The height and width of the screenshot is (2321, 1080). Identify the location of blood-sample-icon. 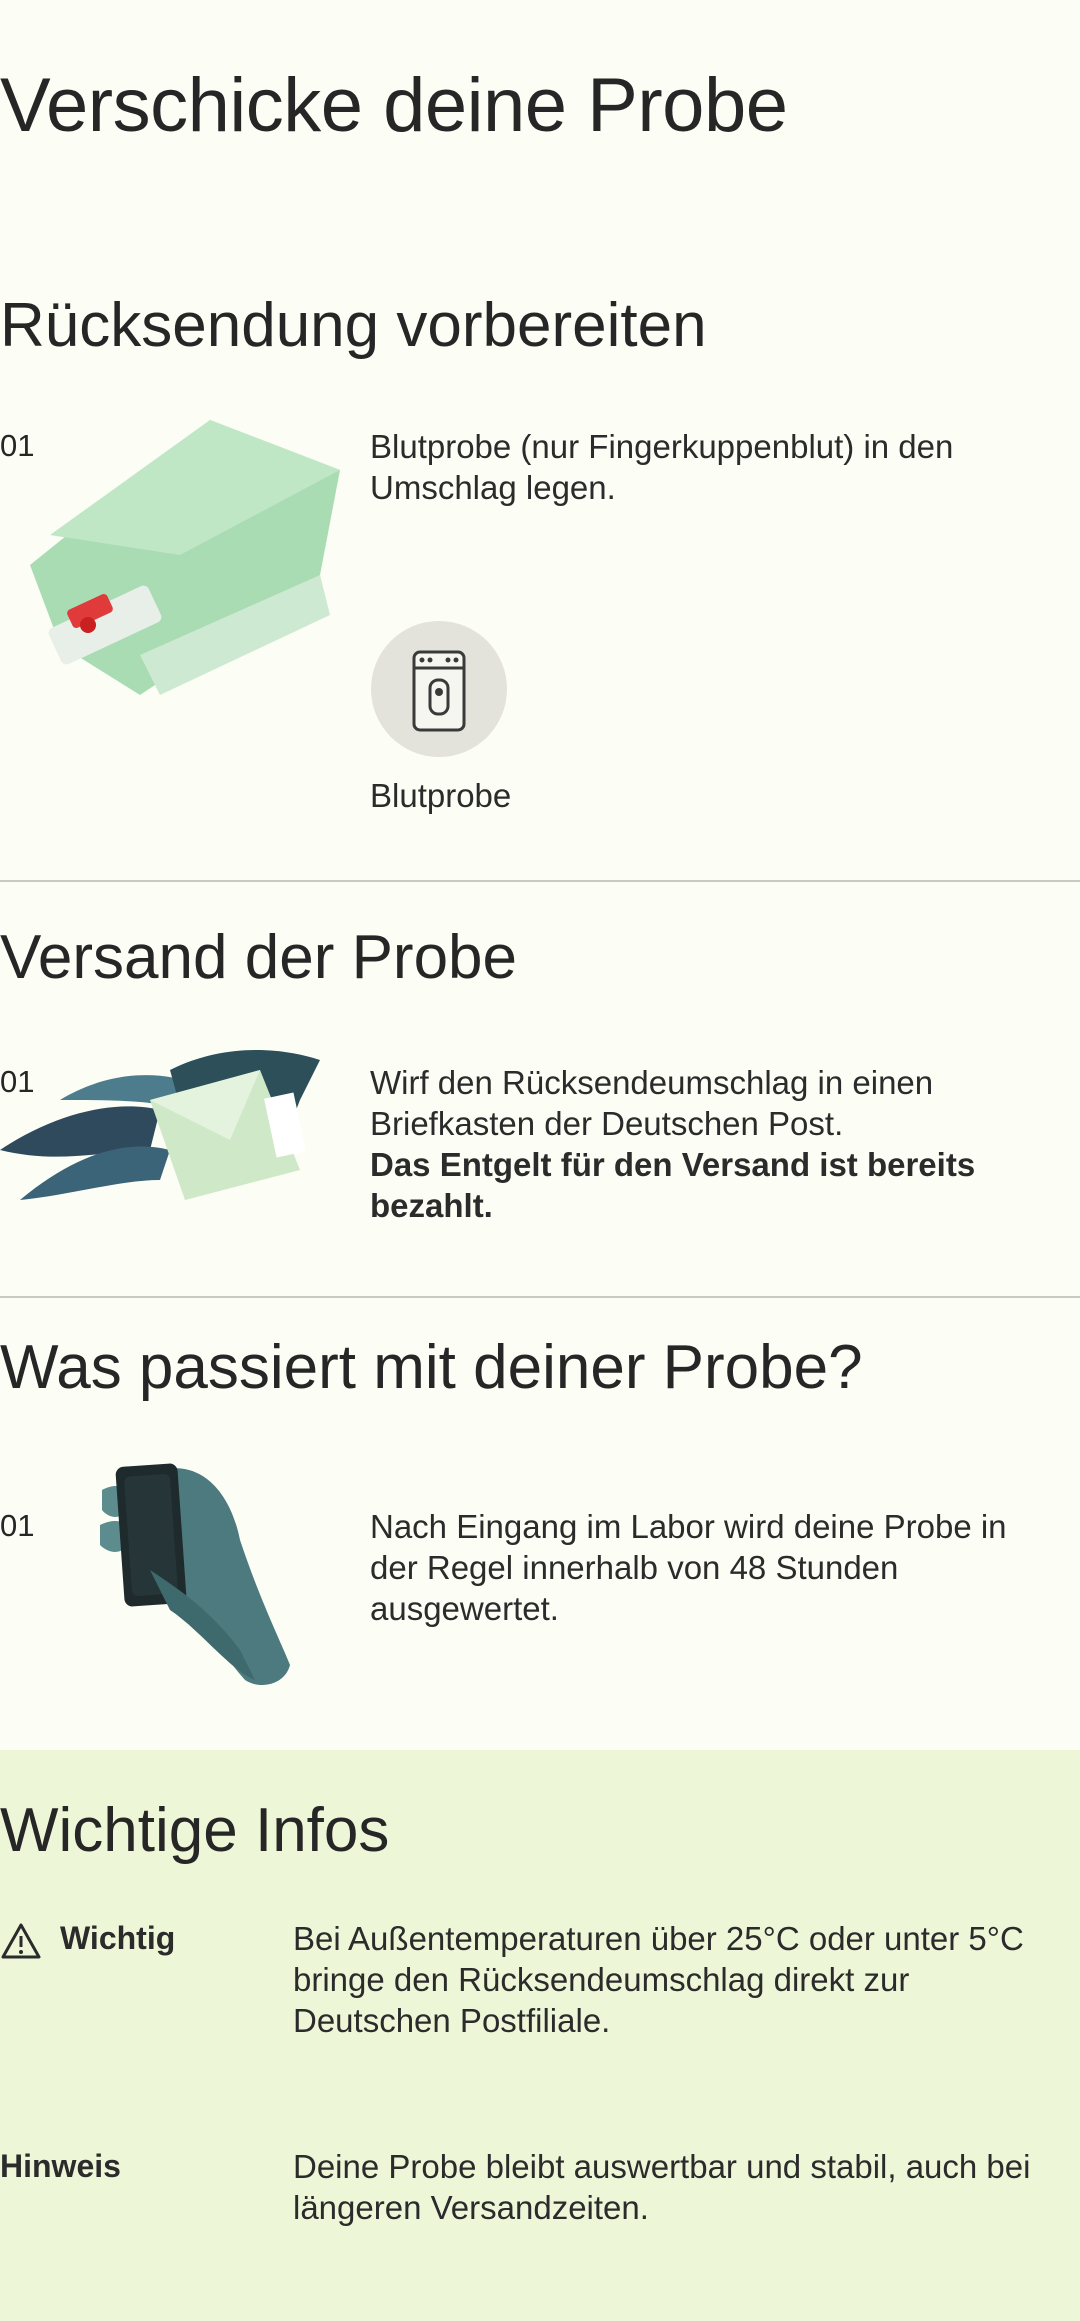
(439, 689).